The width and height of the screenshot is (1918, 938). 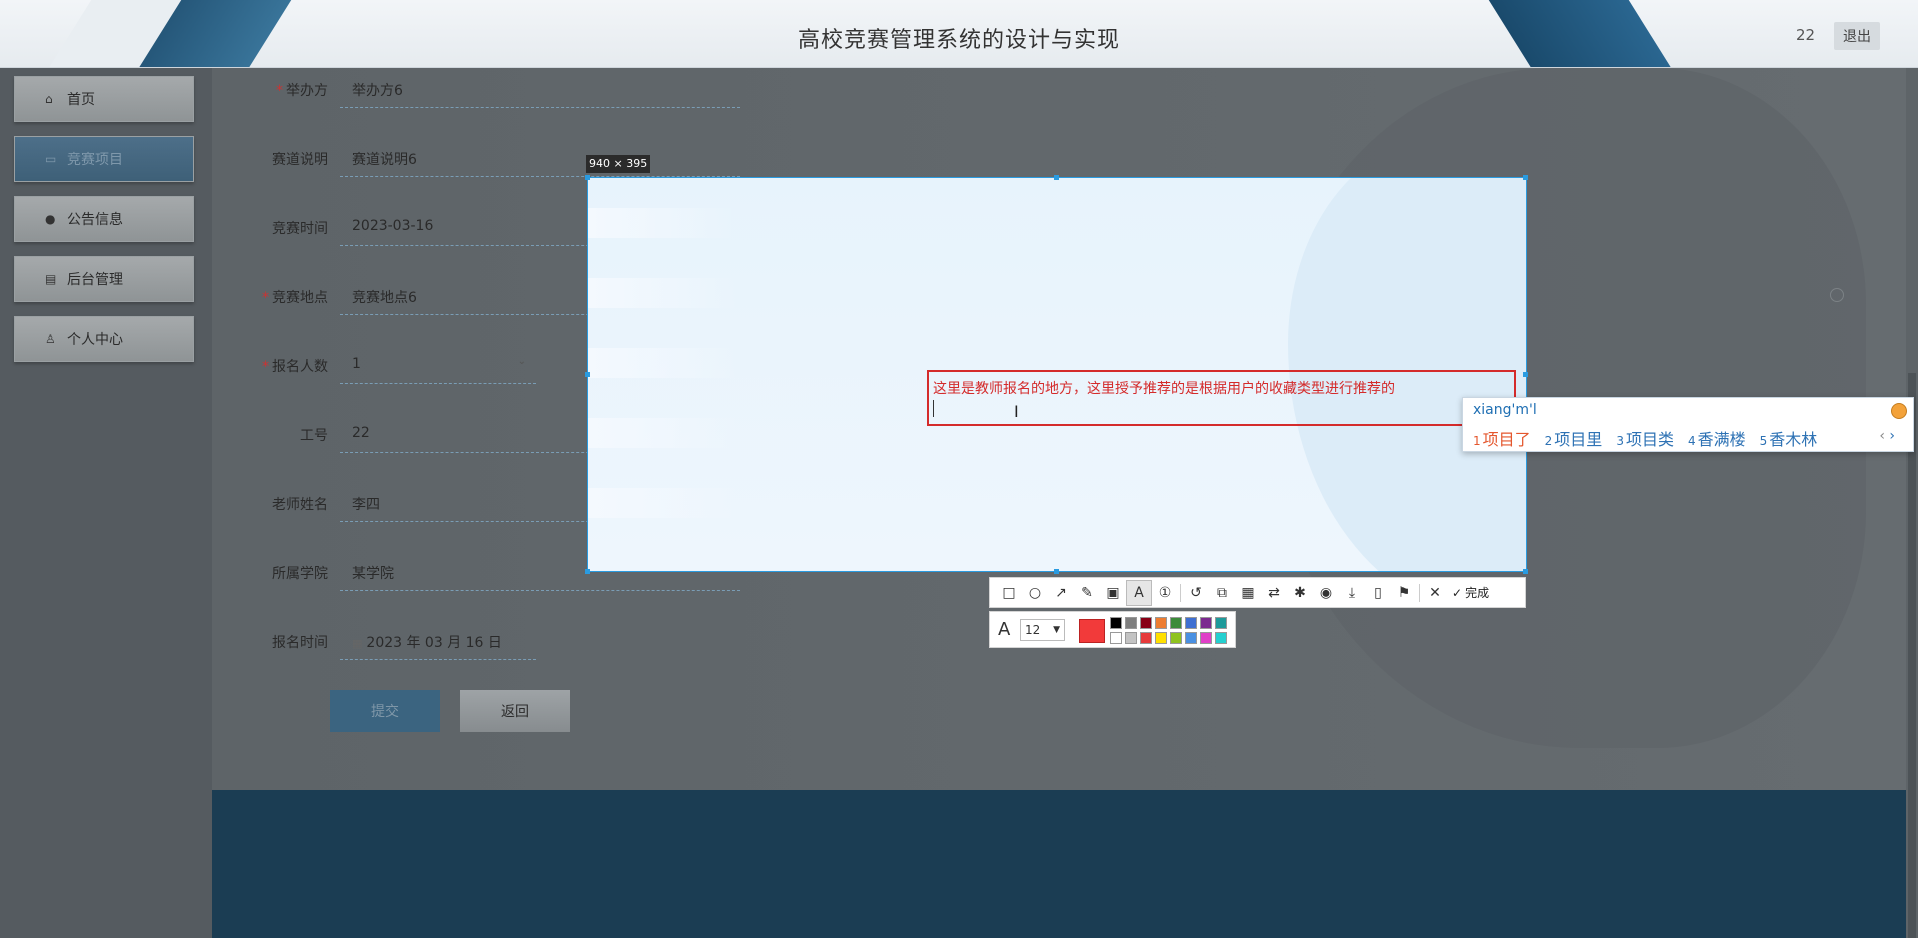 What do you see at coordinates (51, 279) in the screenshot?
I see `calendar-icon: ▤` at bounding box center [51, 279].